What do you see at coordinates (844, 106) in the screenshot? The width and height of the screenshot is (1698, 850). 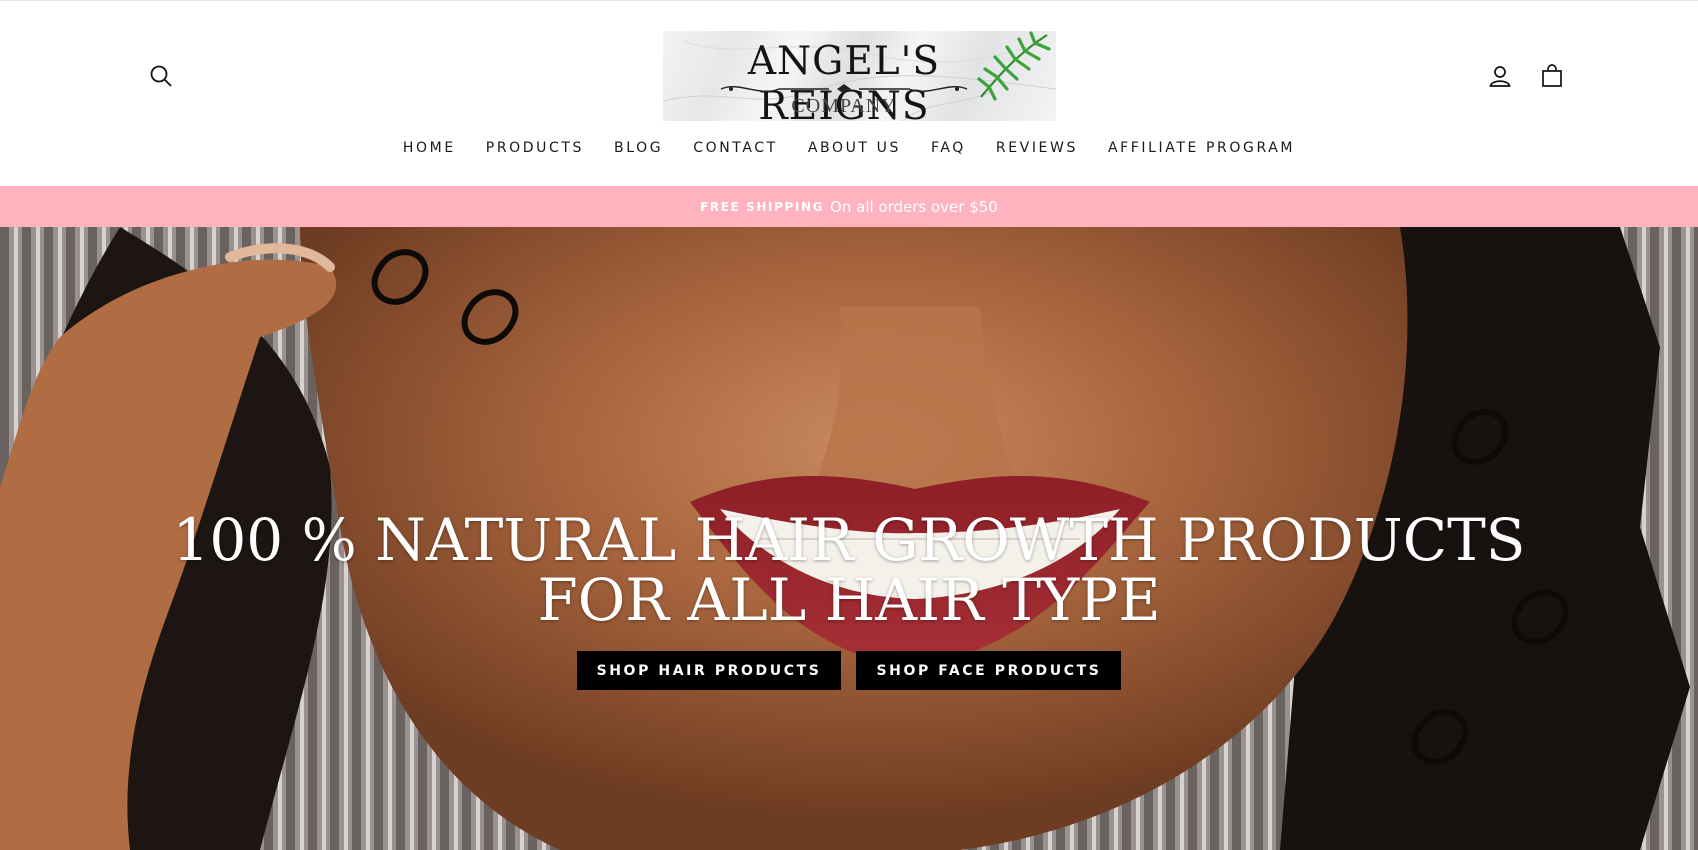 I see `logo-subtitle: COMPANY` at bounding box center [844, 106].